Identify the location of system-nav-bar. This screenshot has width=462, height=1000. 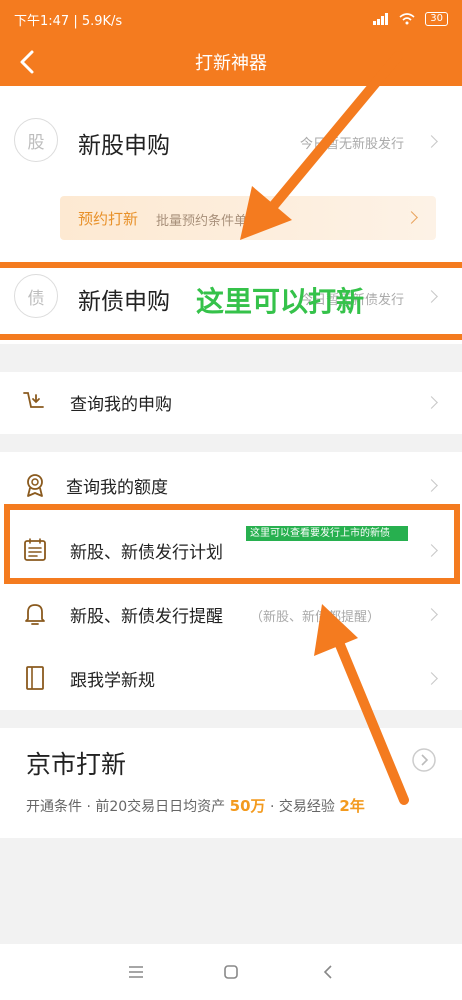
(231, 972).